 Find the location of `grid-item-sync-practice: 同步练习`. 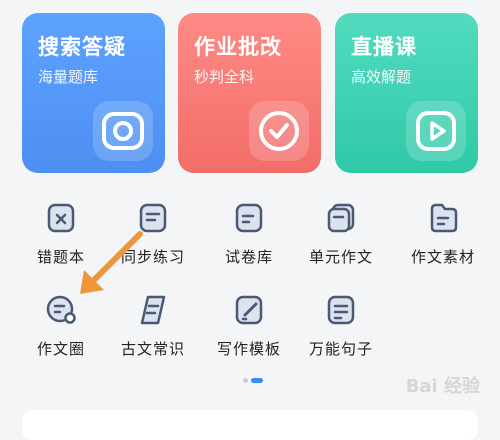

grid-item-sync-practice: 同步练习 is located at coordinates (153, 232).